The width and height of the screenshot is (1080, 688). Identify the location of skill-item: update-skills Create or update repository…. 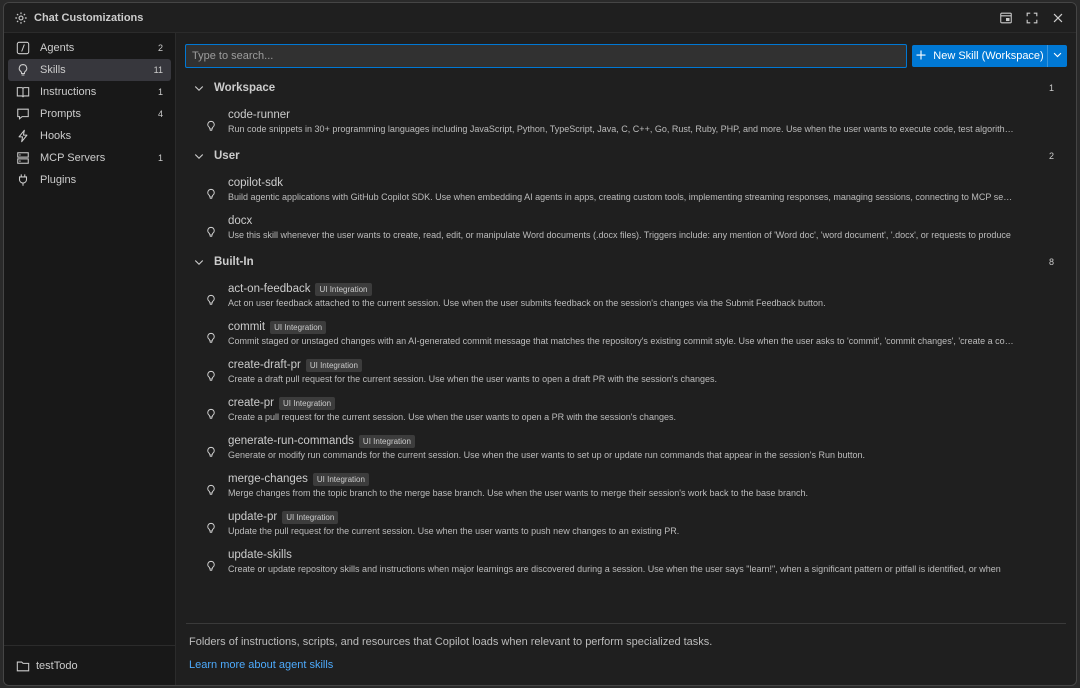
(626, 563).